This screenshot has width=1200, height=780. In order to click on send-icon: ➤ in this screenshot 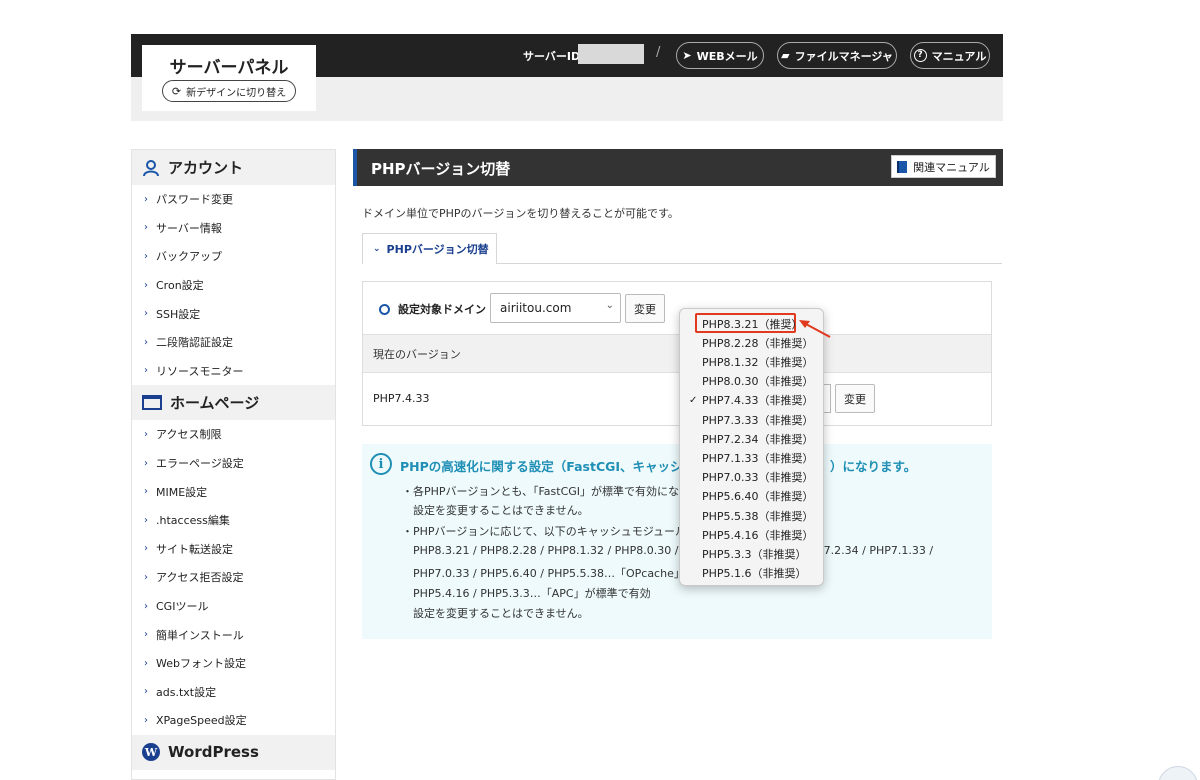, I will do `click(687, 55)`.